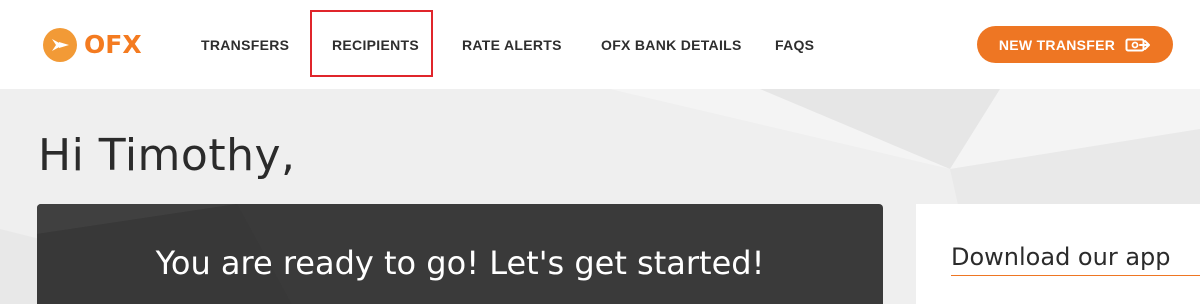 This screenshot has width=1200, height=304. I want to click on logo-wordmark: OFX, so click(113, 44).